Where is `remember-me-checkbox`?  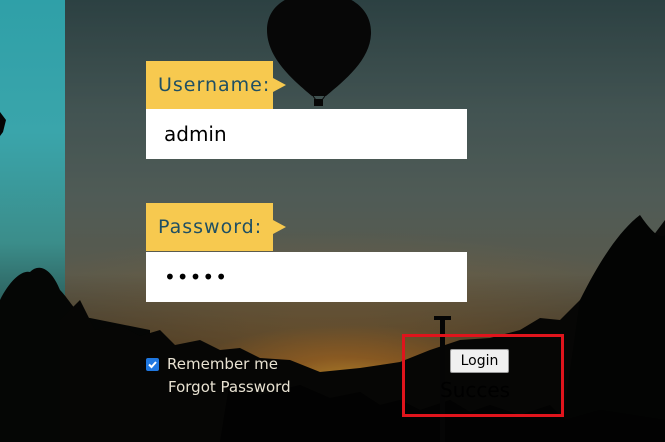
remember-me-checkbox is located at coordinates (152, 364).